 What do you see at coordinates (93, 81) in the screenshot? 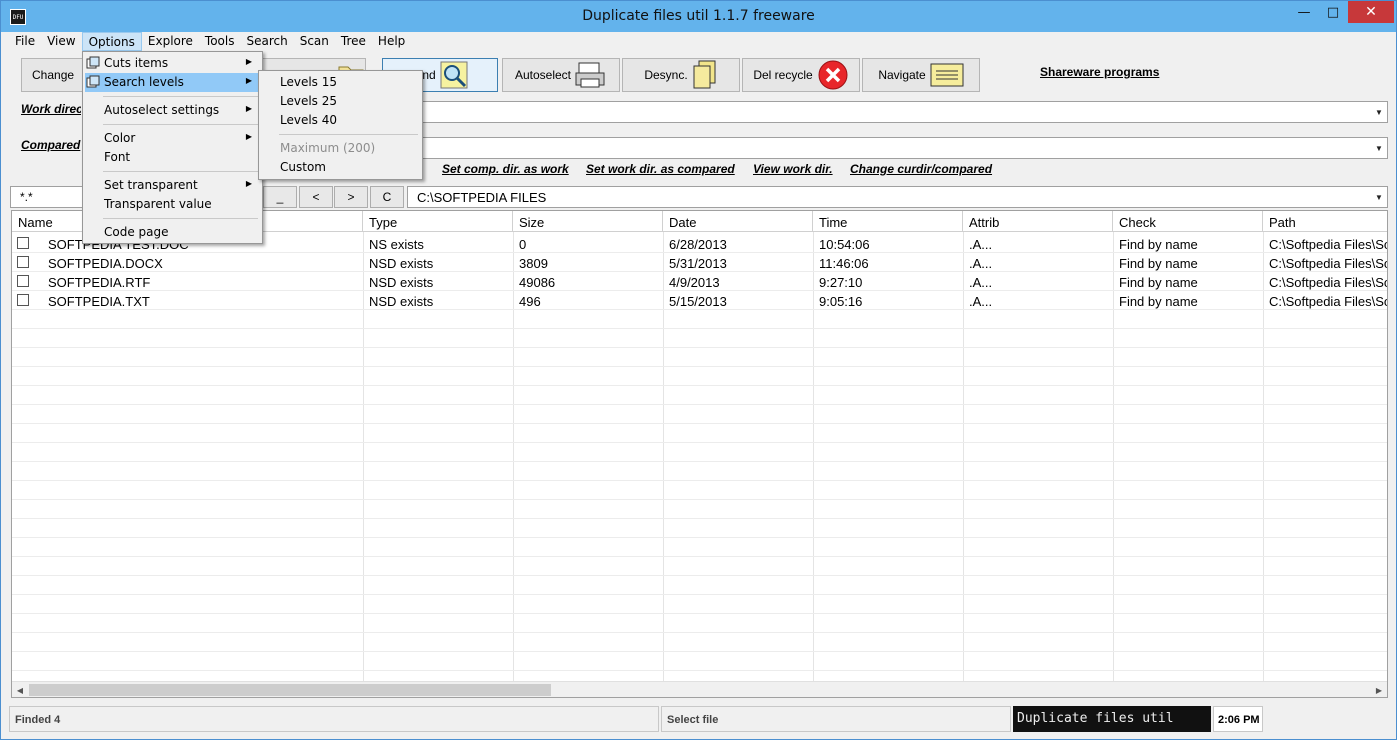
I see `levels-icon` at bounding box center [93, 81].